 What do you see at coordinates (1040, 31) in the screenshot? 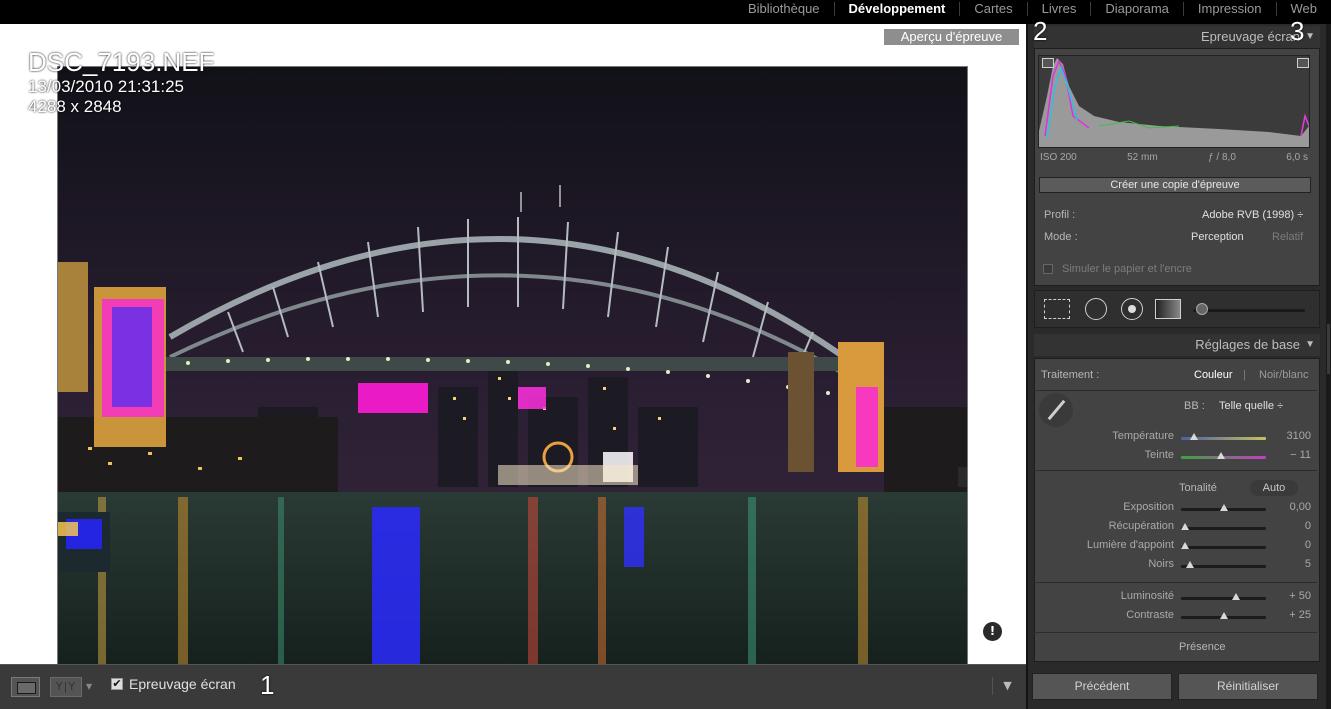
I see `callout-2: 2` at bounding box center [1040, 31].